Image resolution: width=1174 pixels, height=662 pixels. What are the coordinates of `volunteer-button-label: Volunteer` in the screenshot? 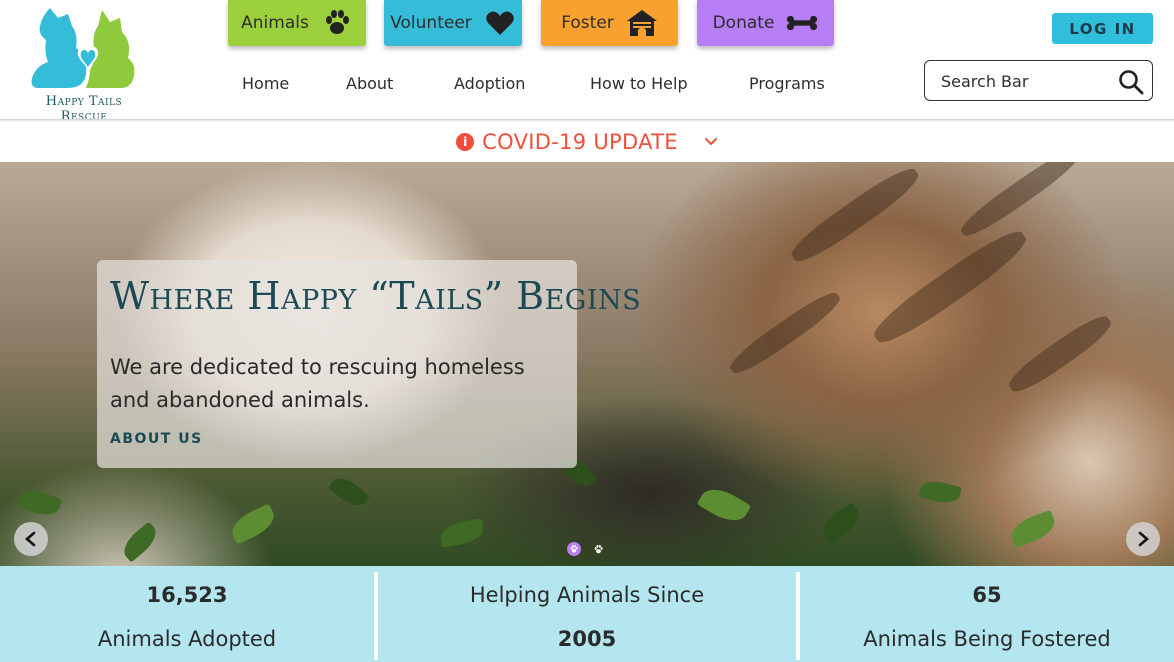 It's located at (431, 23).